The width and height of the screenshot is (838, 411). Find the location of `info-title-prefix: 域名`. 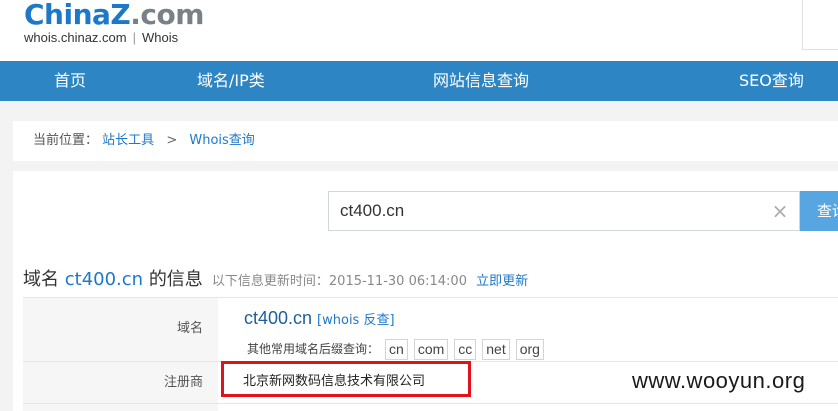

info-title-prefix: 域名 is located at coordinates (41, 279).